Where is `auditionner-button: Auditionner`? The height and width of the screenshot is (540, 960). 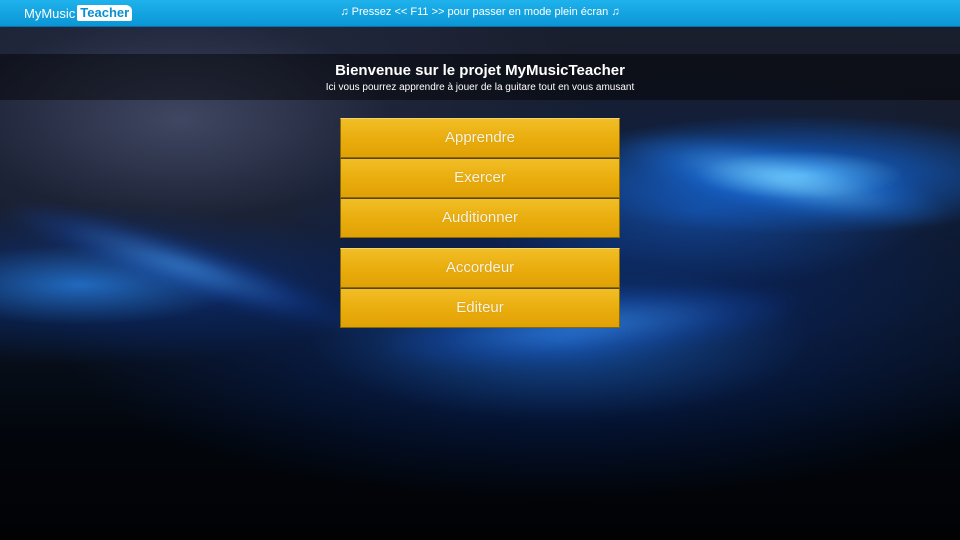 auditionner-button: Auditionner is located at coordinates (480, 218).